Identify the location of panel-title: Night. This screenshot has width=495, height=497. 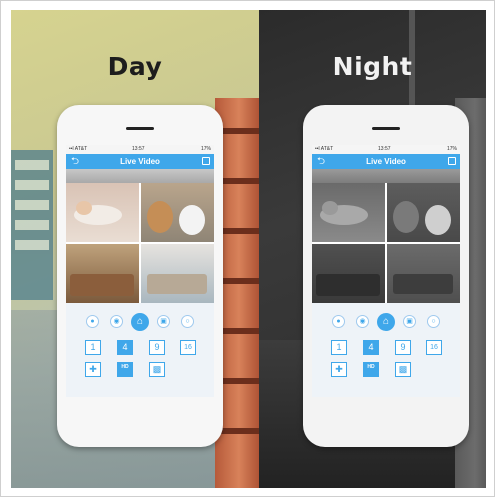
(372, 66).